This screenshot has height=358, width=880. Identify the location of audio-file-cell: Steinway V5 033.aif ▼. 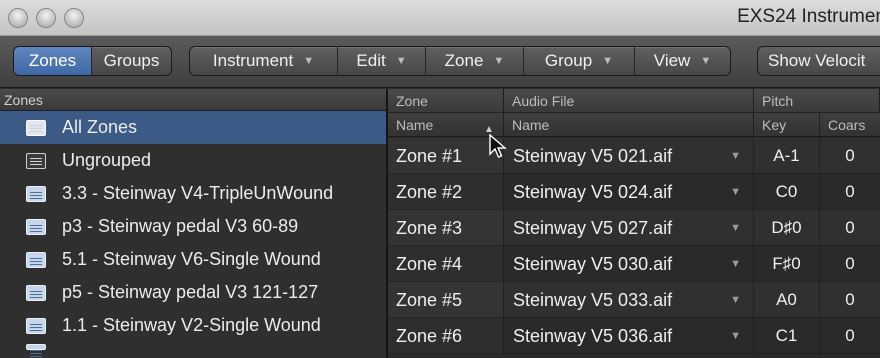
(629, 300).